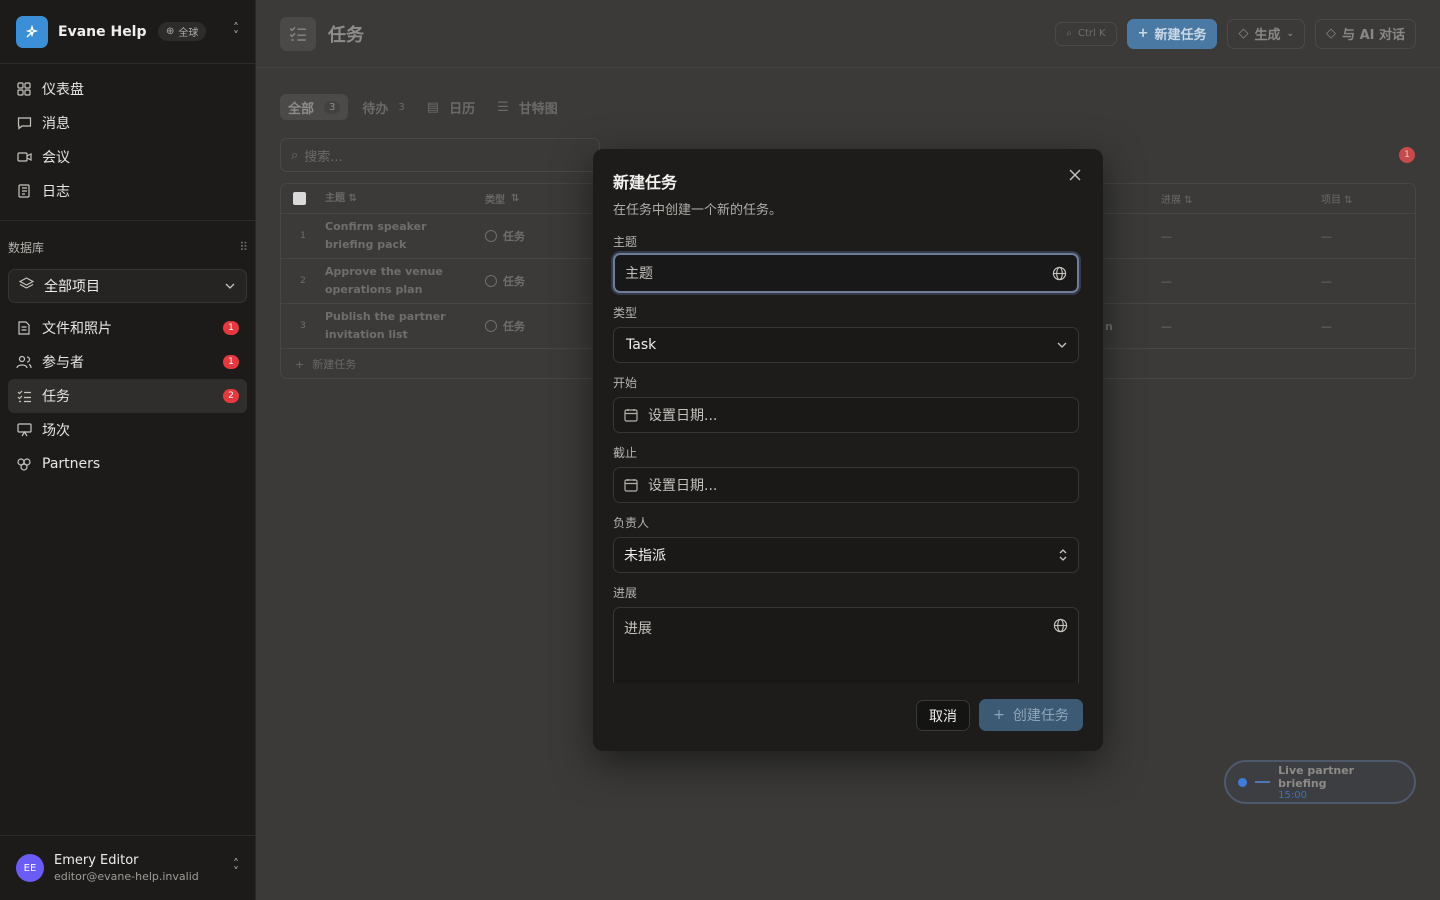  Describe the element at coordinates (383, 107) in the screenshot. I see `tab-todo: 待办 3` at that location.